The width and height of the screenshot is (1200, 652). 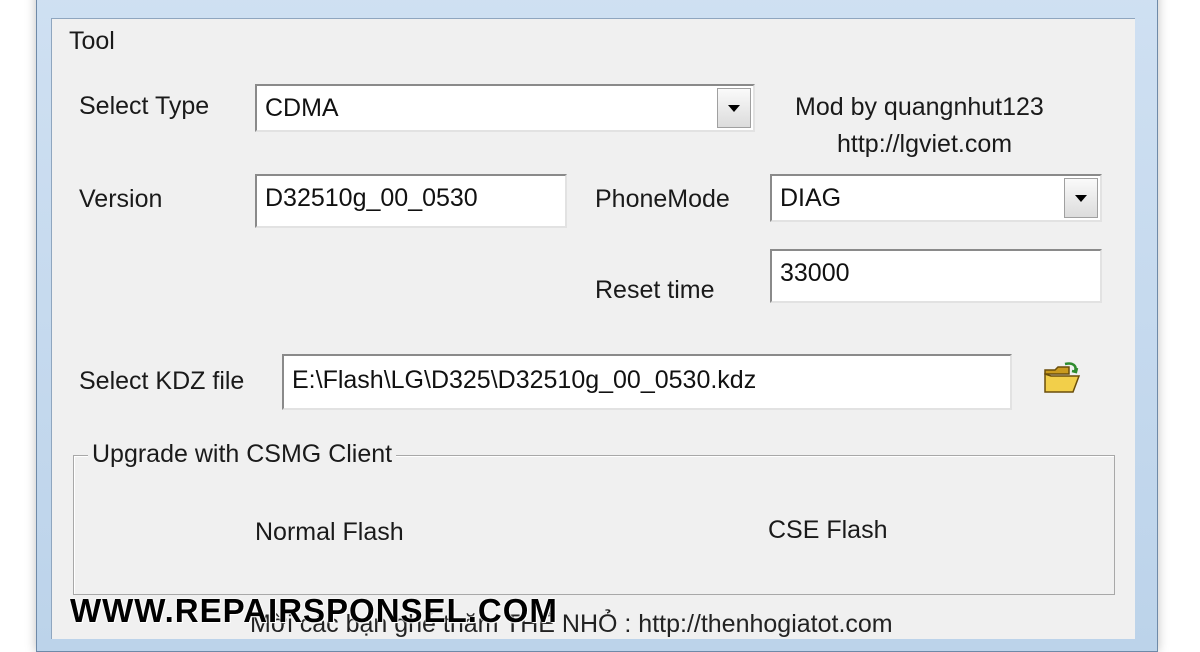 What do you see at coordinates (92, 41) in the screenshot?
I see `menu-tool: Tool` at bounding box center [92, 41].